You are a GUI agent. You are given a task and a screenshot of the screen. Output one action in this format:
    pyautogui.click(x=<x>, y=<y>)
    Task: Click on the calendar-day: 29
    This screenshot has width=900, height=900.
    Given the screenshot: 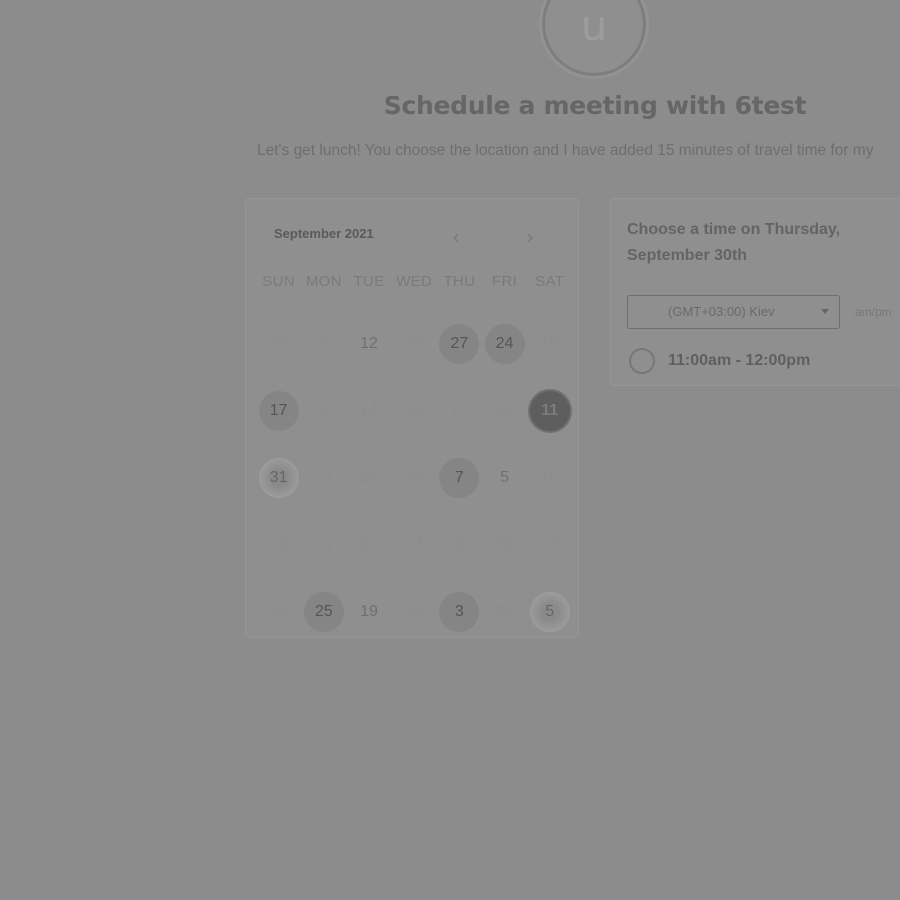 What is the action you would take?
    pyautogui.click(x=414, y=611)
    